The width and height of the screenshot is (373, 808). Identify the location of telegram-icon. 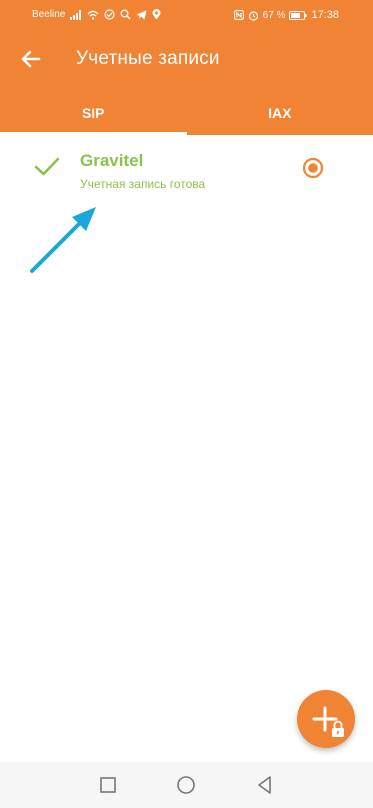
(141, 15).